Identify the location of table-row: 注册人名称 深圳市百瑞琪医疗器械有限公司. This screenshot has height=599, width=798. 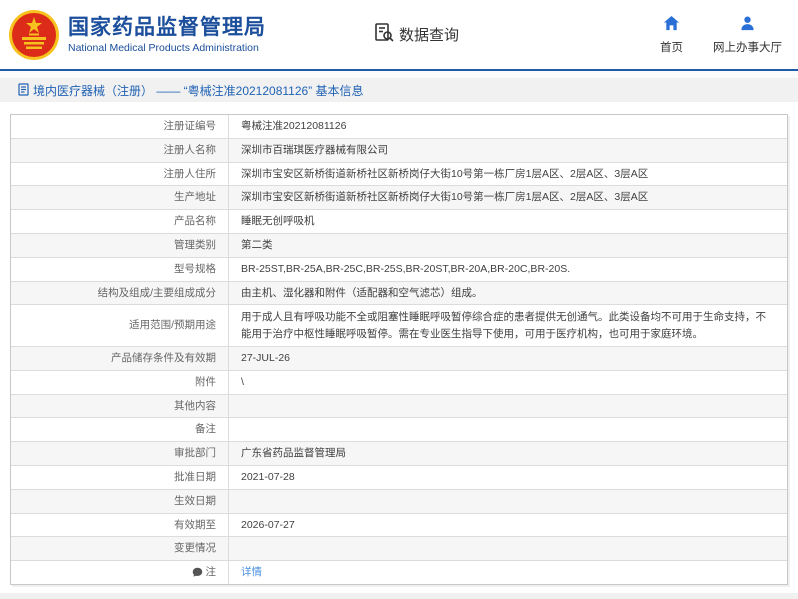
(399, 150).